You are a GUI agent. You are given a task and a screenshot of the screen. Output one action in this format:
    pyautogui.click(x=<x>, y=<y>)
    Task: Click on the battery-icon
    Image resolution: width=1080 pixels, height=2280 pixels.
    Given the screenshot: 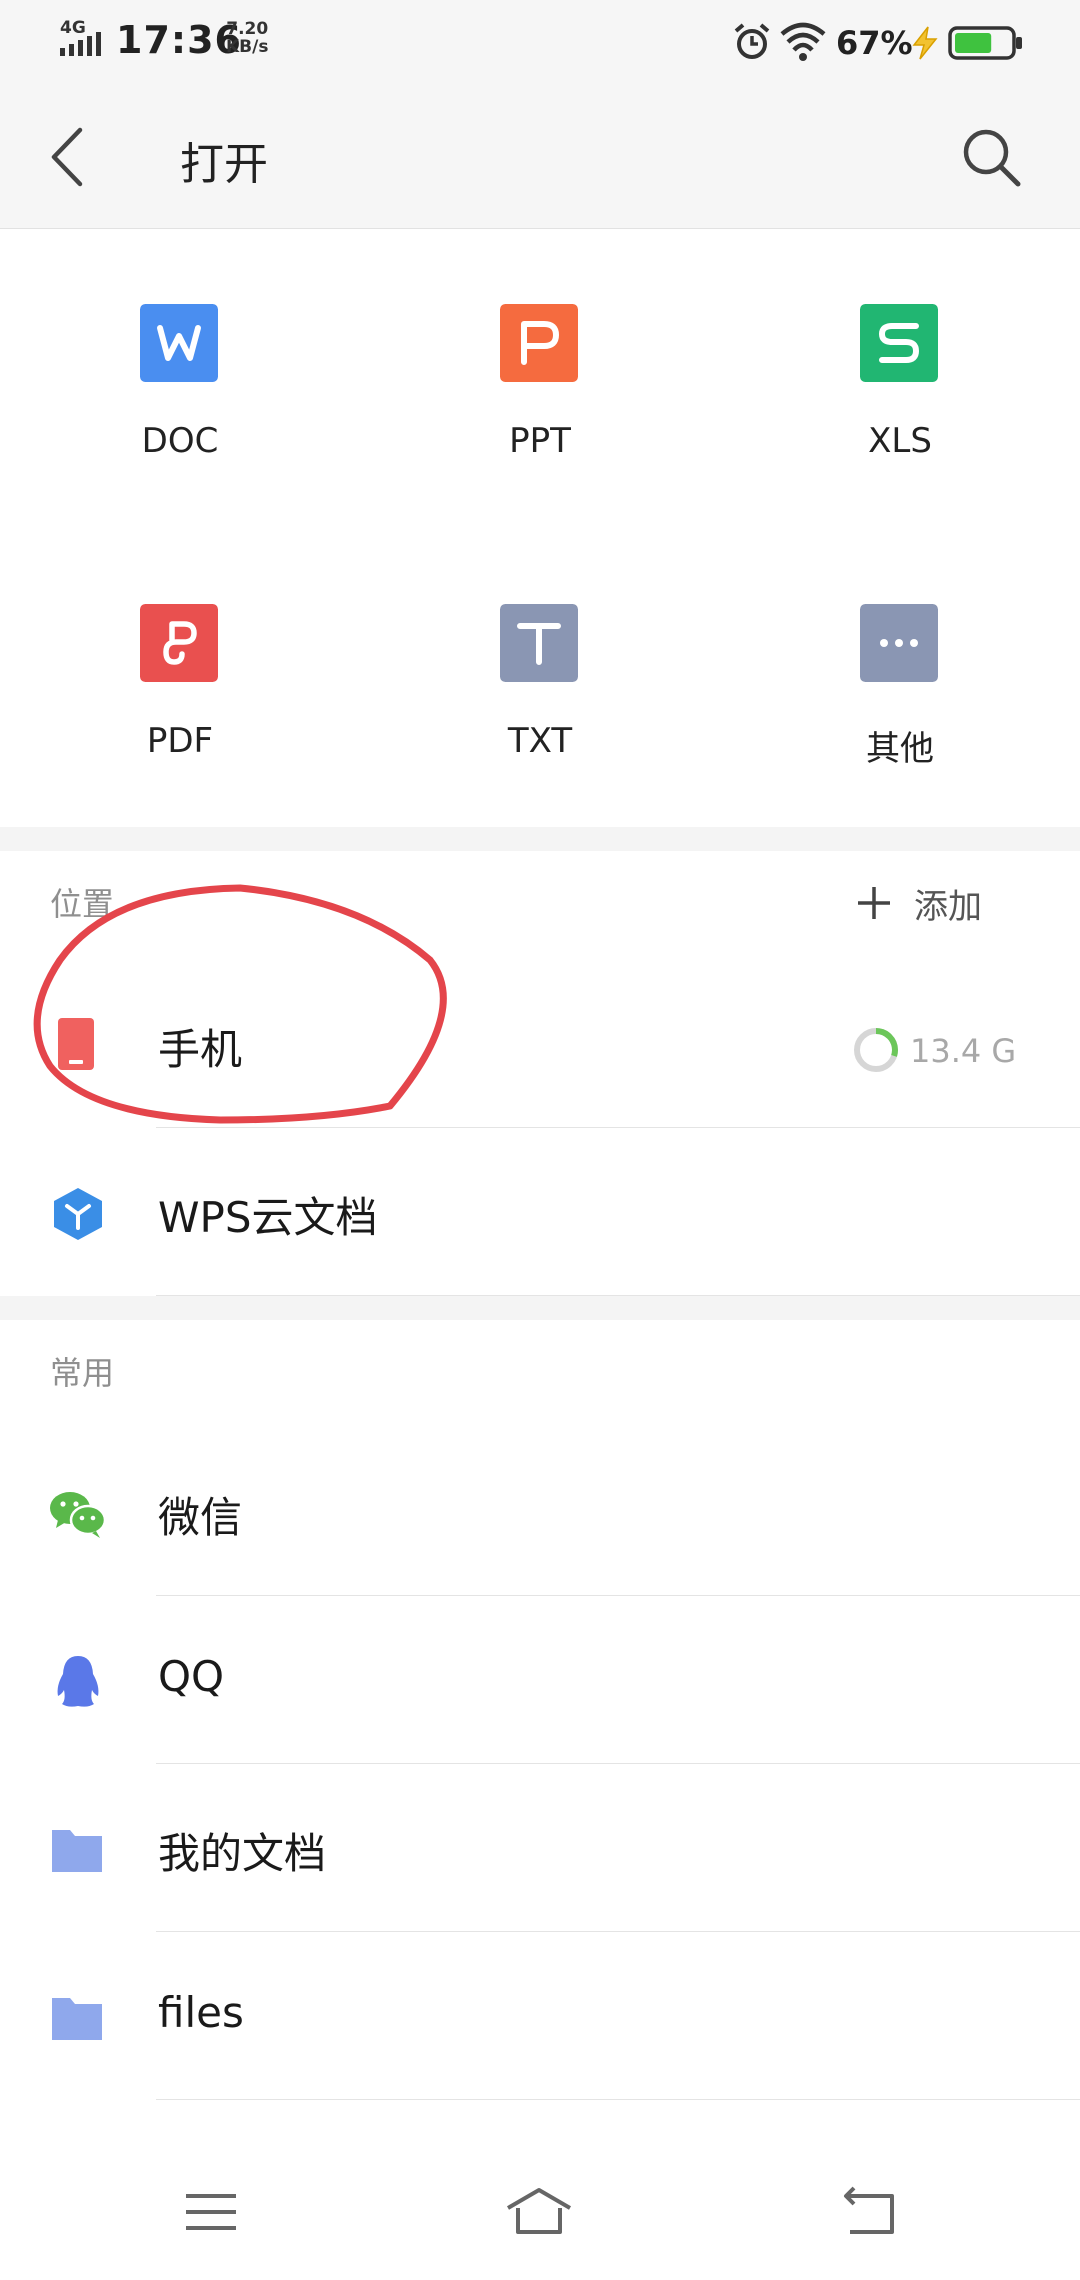 What is the action you would take?
    pyautogui.click(x=985, y=43)
    